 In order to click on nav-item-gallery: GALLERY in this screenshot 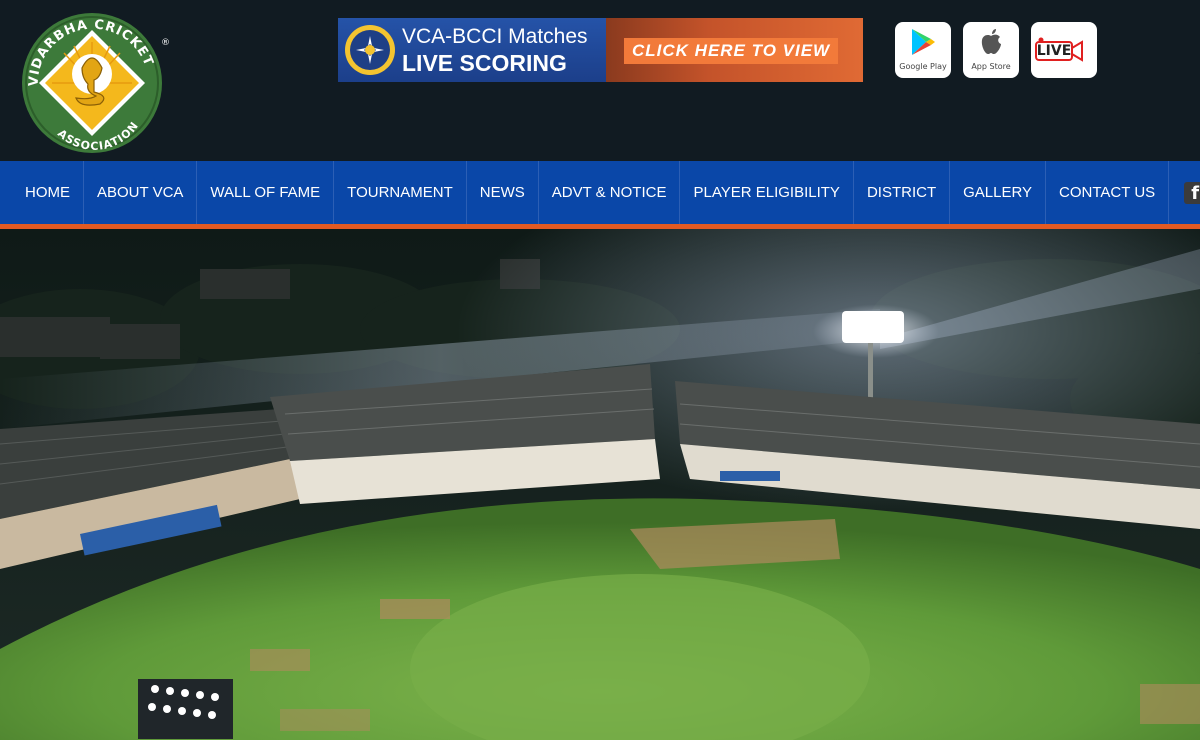, I will do `click(998, 192)`.